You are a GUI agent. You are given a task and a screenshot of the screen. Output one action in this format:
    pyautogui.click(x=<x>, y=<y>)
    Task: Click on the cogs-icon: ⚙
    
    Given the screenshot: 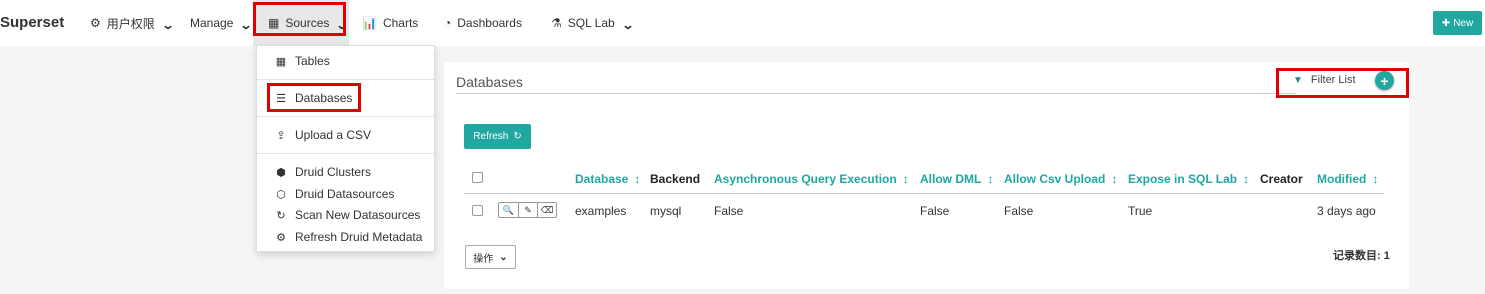 What is the action you would take?
    pyautogui.click(x=95, y=23)
    